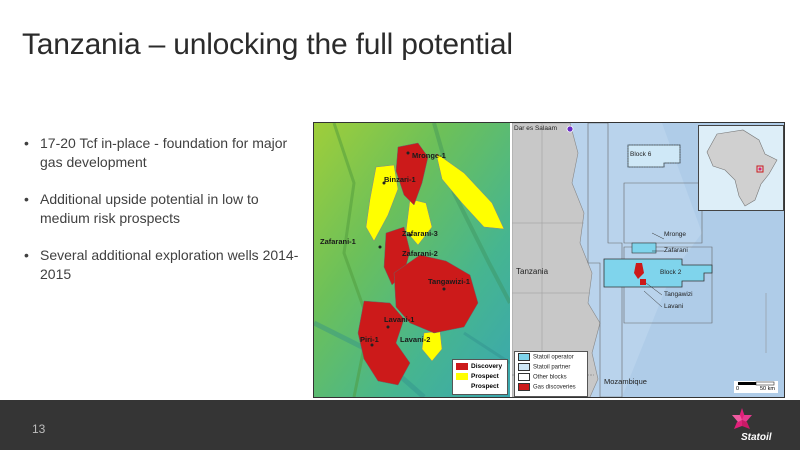 This screenshot has height=450, width=800. I want to click on map-label-mozambique: Mozambique, so click(625, 381).